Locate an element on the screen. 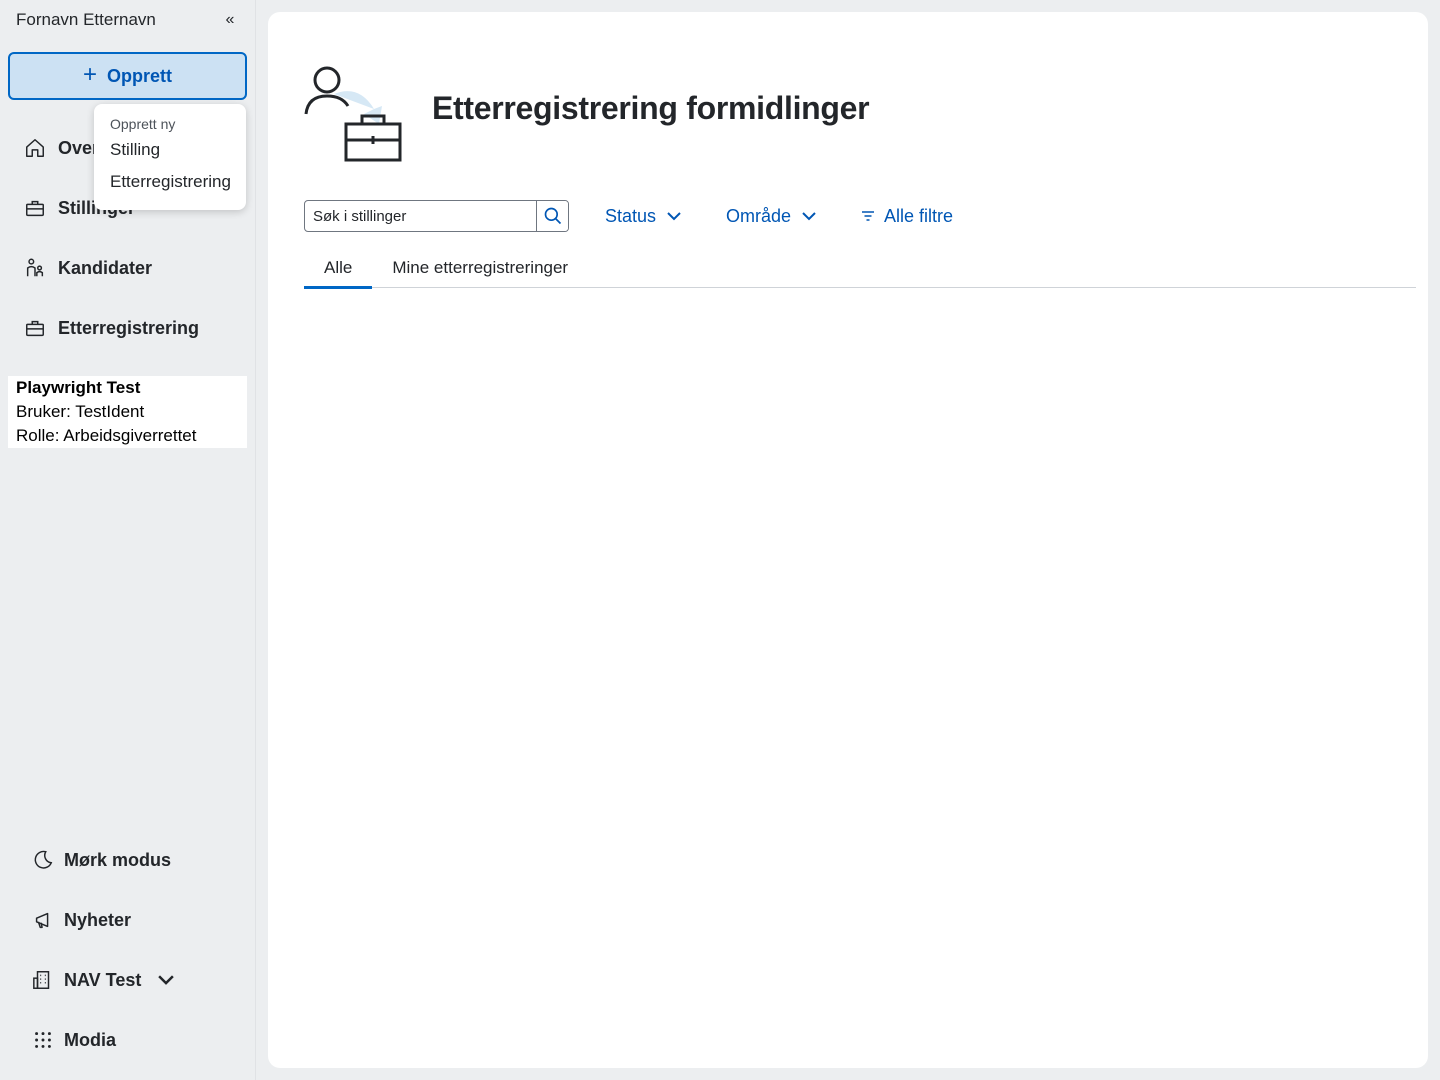 The height and width of the screenshot is (1080, 1440). info-title: Playwright Test is located at coordinates (78, 387).